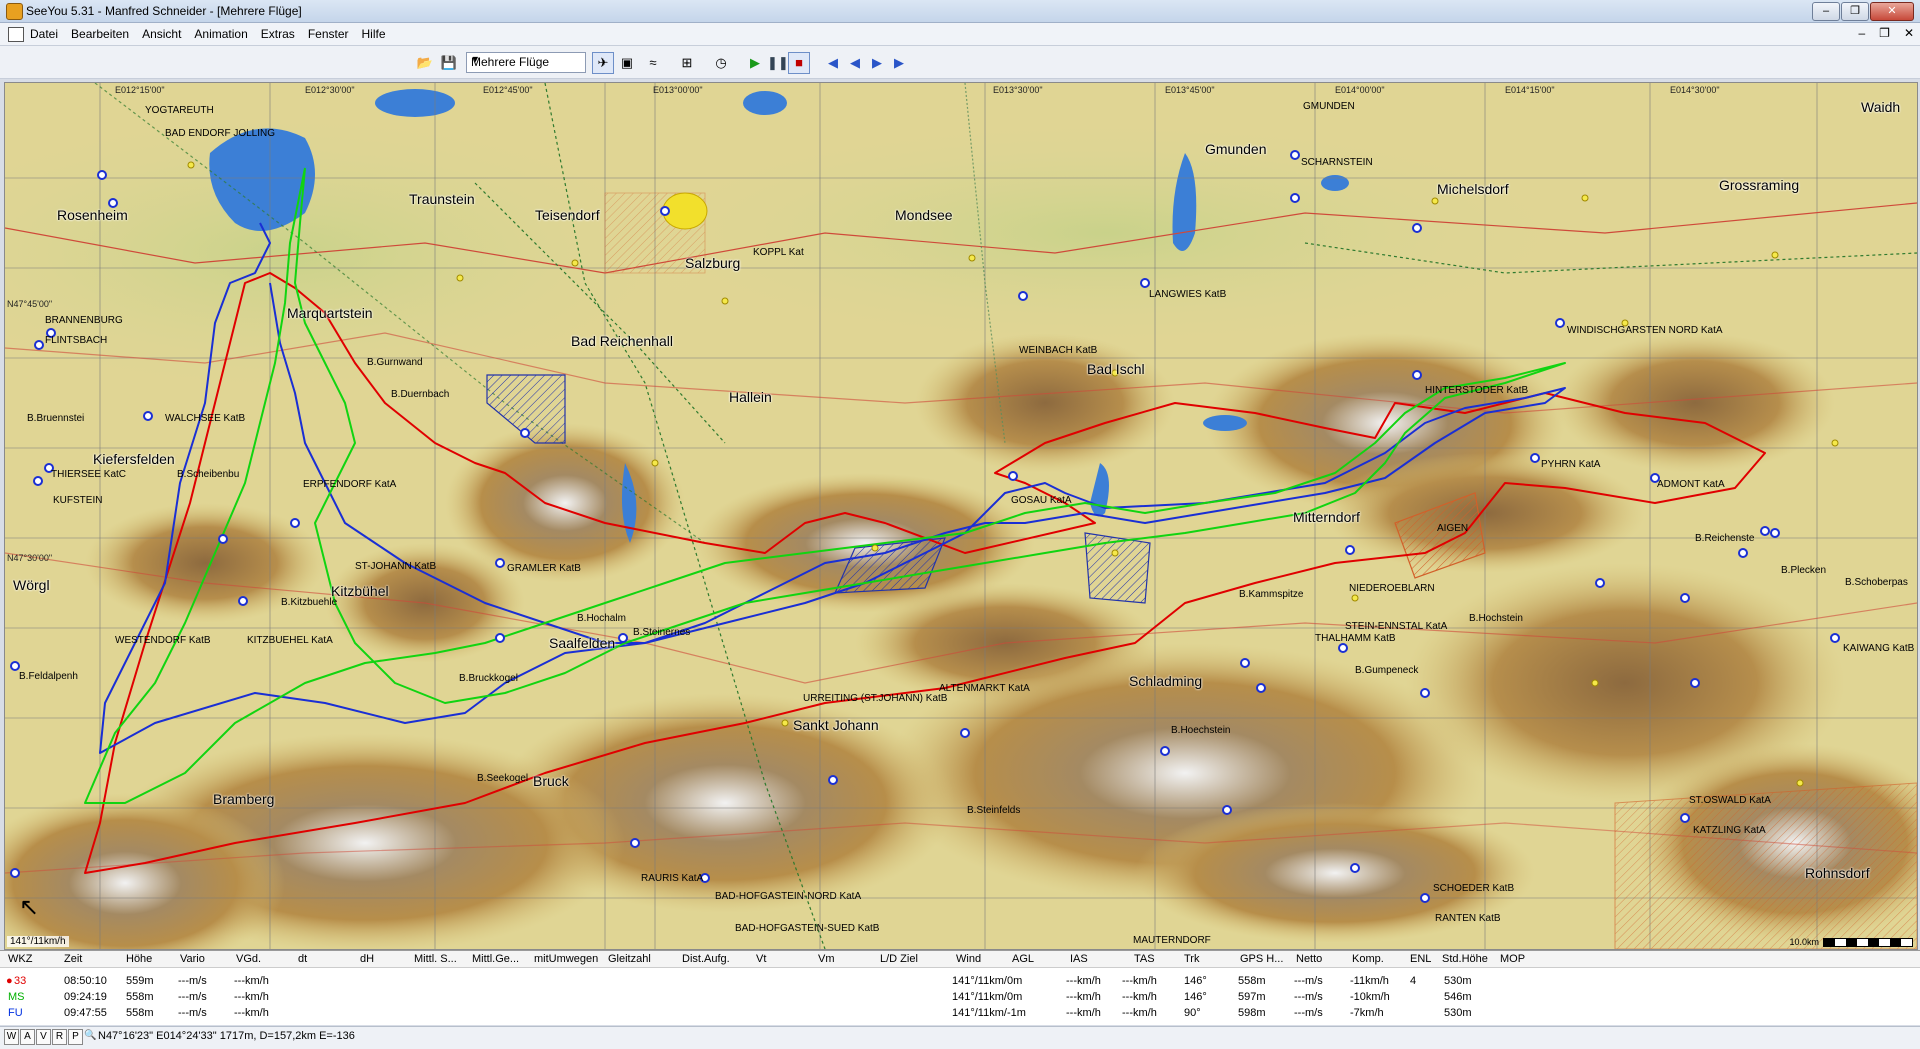 The height and width of the screenshot is (1049, 1920). What do you see at coordinates (1855, 11) in the screenshot?
I see `maximize-button: ❐` at bounding box center [1855, 11].